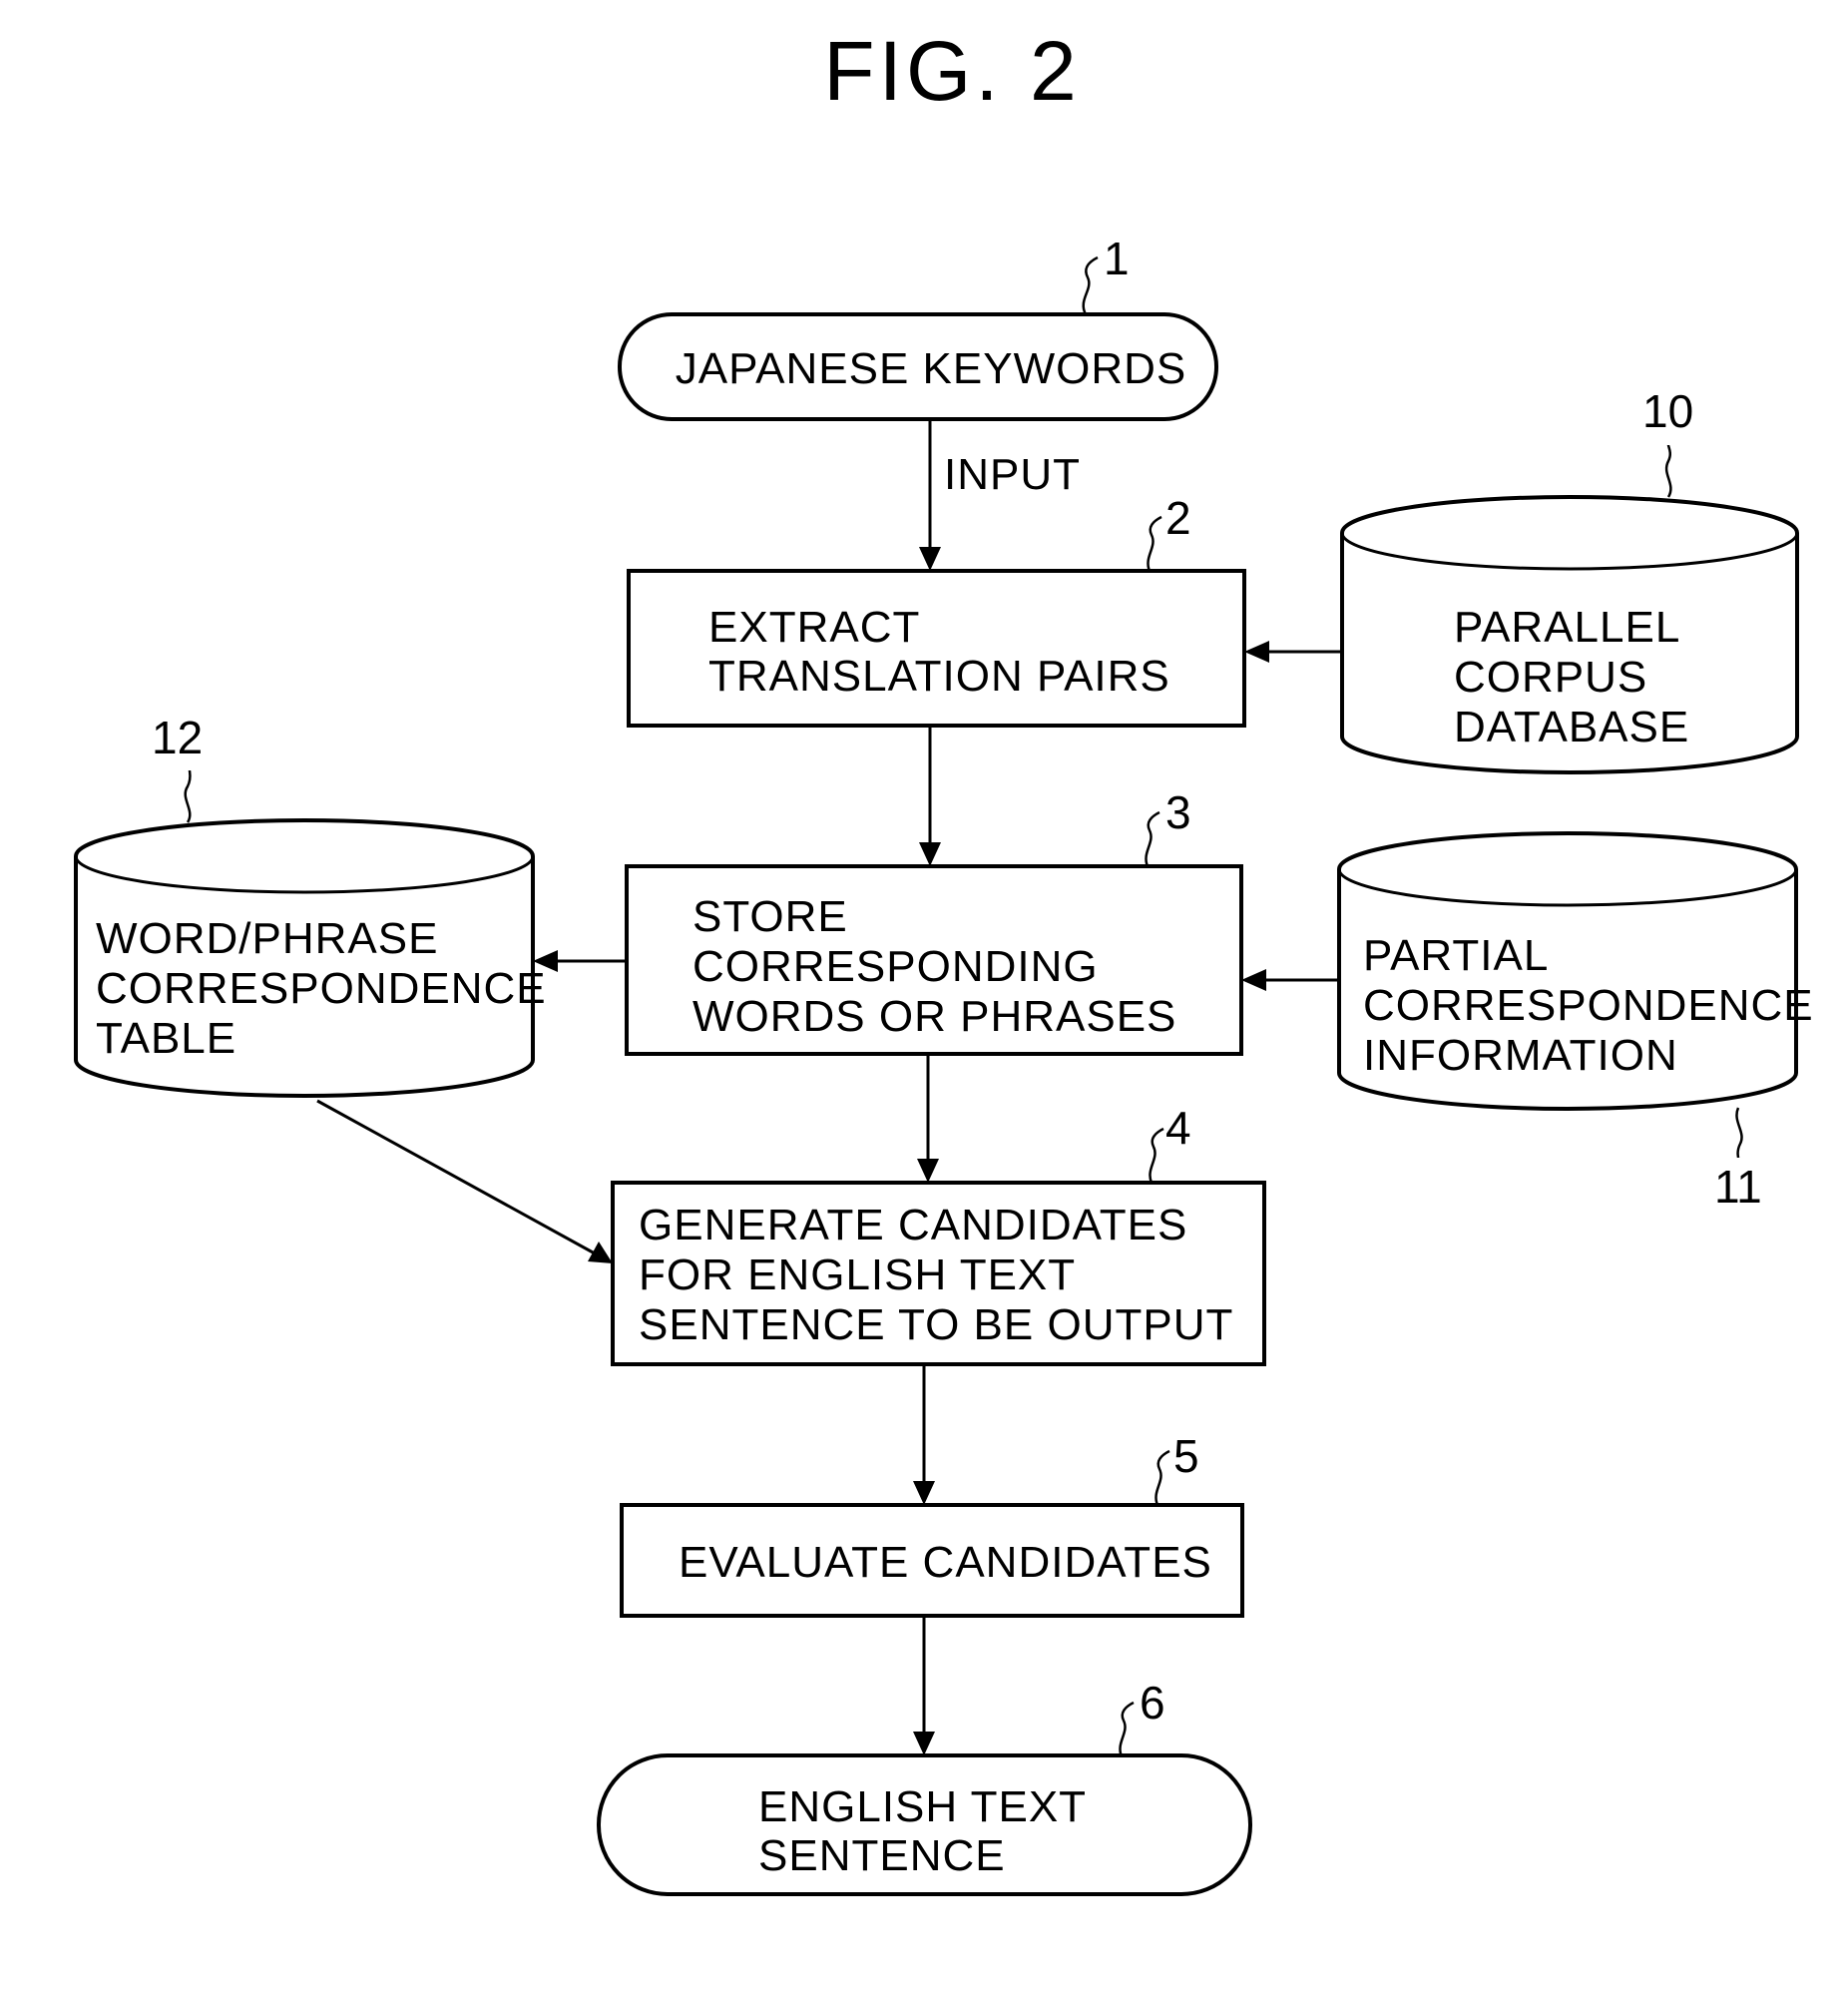 The width and height of the screenshot is (1848, 1991). What do you see at coordinates (1178, 812) in the screenshot?
I see `reference-number: 3` at bounding box center [1178, 812].